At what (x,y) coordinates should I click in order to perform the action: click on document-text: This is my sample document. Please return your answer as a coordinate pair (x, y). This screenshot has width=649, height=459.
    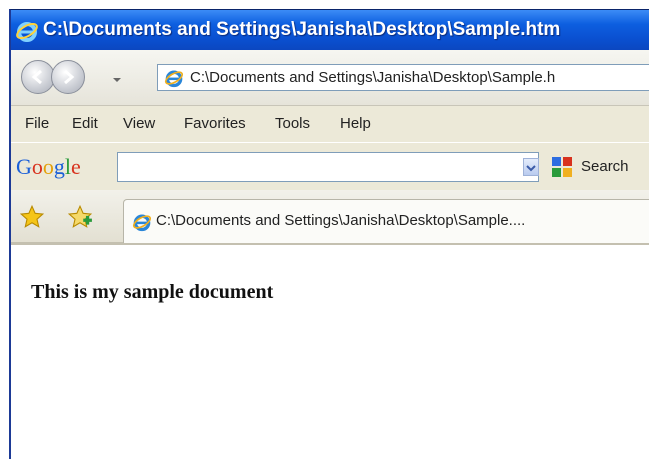
    Looking at the image, I should click on (152, 292).